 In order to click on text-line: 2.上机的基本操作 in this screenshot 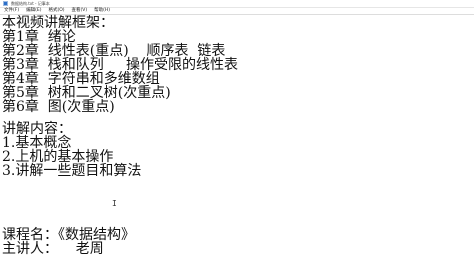, I will do `click(58, 157)`.